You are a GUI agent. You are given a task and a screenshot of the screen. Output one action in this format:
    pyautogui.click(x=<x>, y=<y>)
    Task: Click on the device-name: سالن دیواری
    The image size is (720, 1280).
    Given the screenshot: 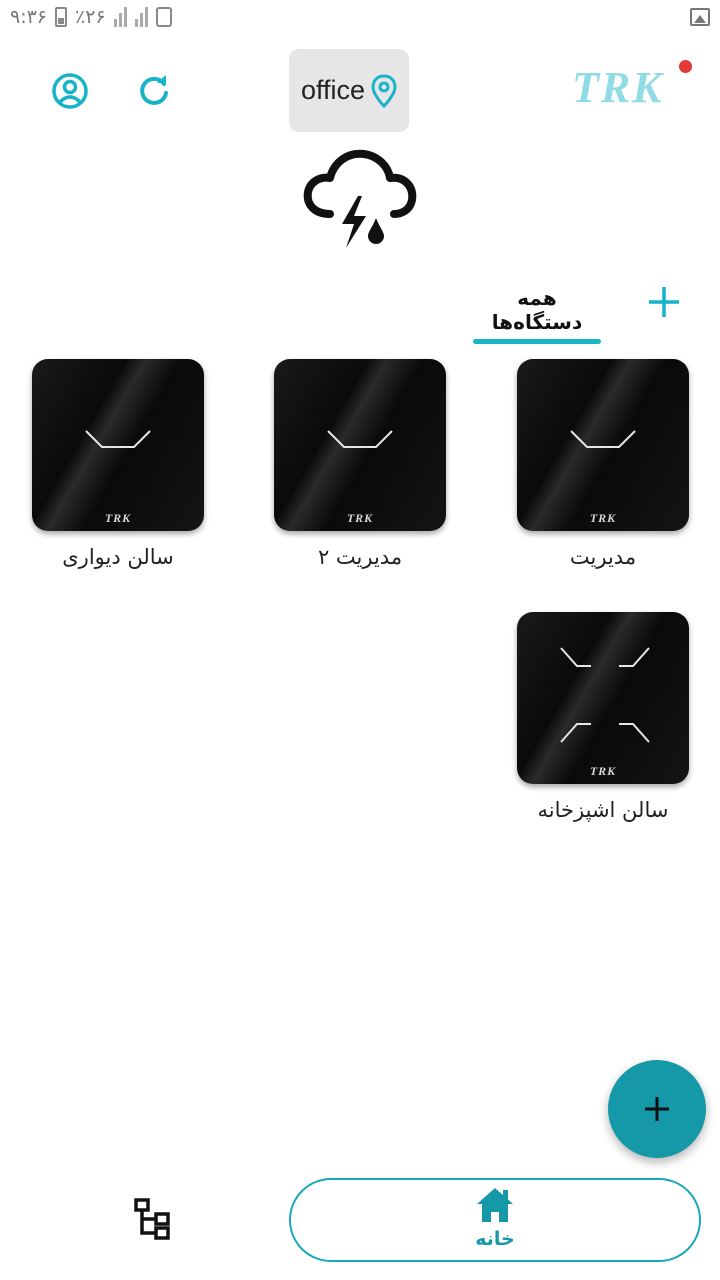 What is the action you would take?
    pyautogui.click(x=118, y=557)
    